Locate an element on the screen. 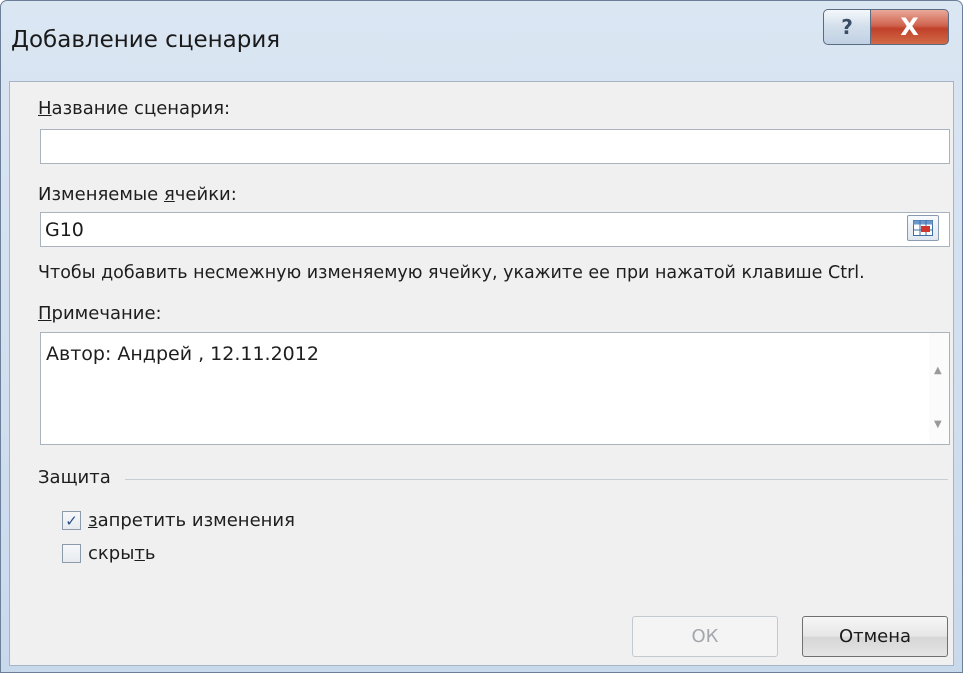  hide-label: скрыть is located at coordinates (122, 553).